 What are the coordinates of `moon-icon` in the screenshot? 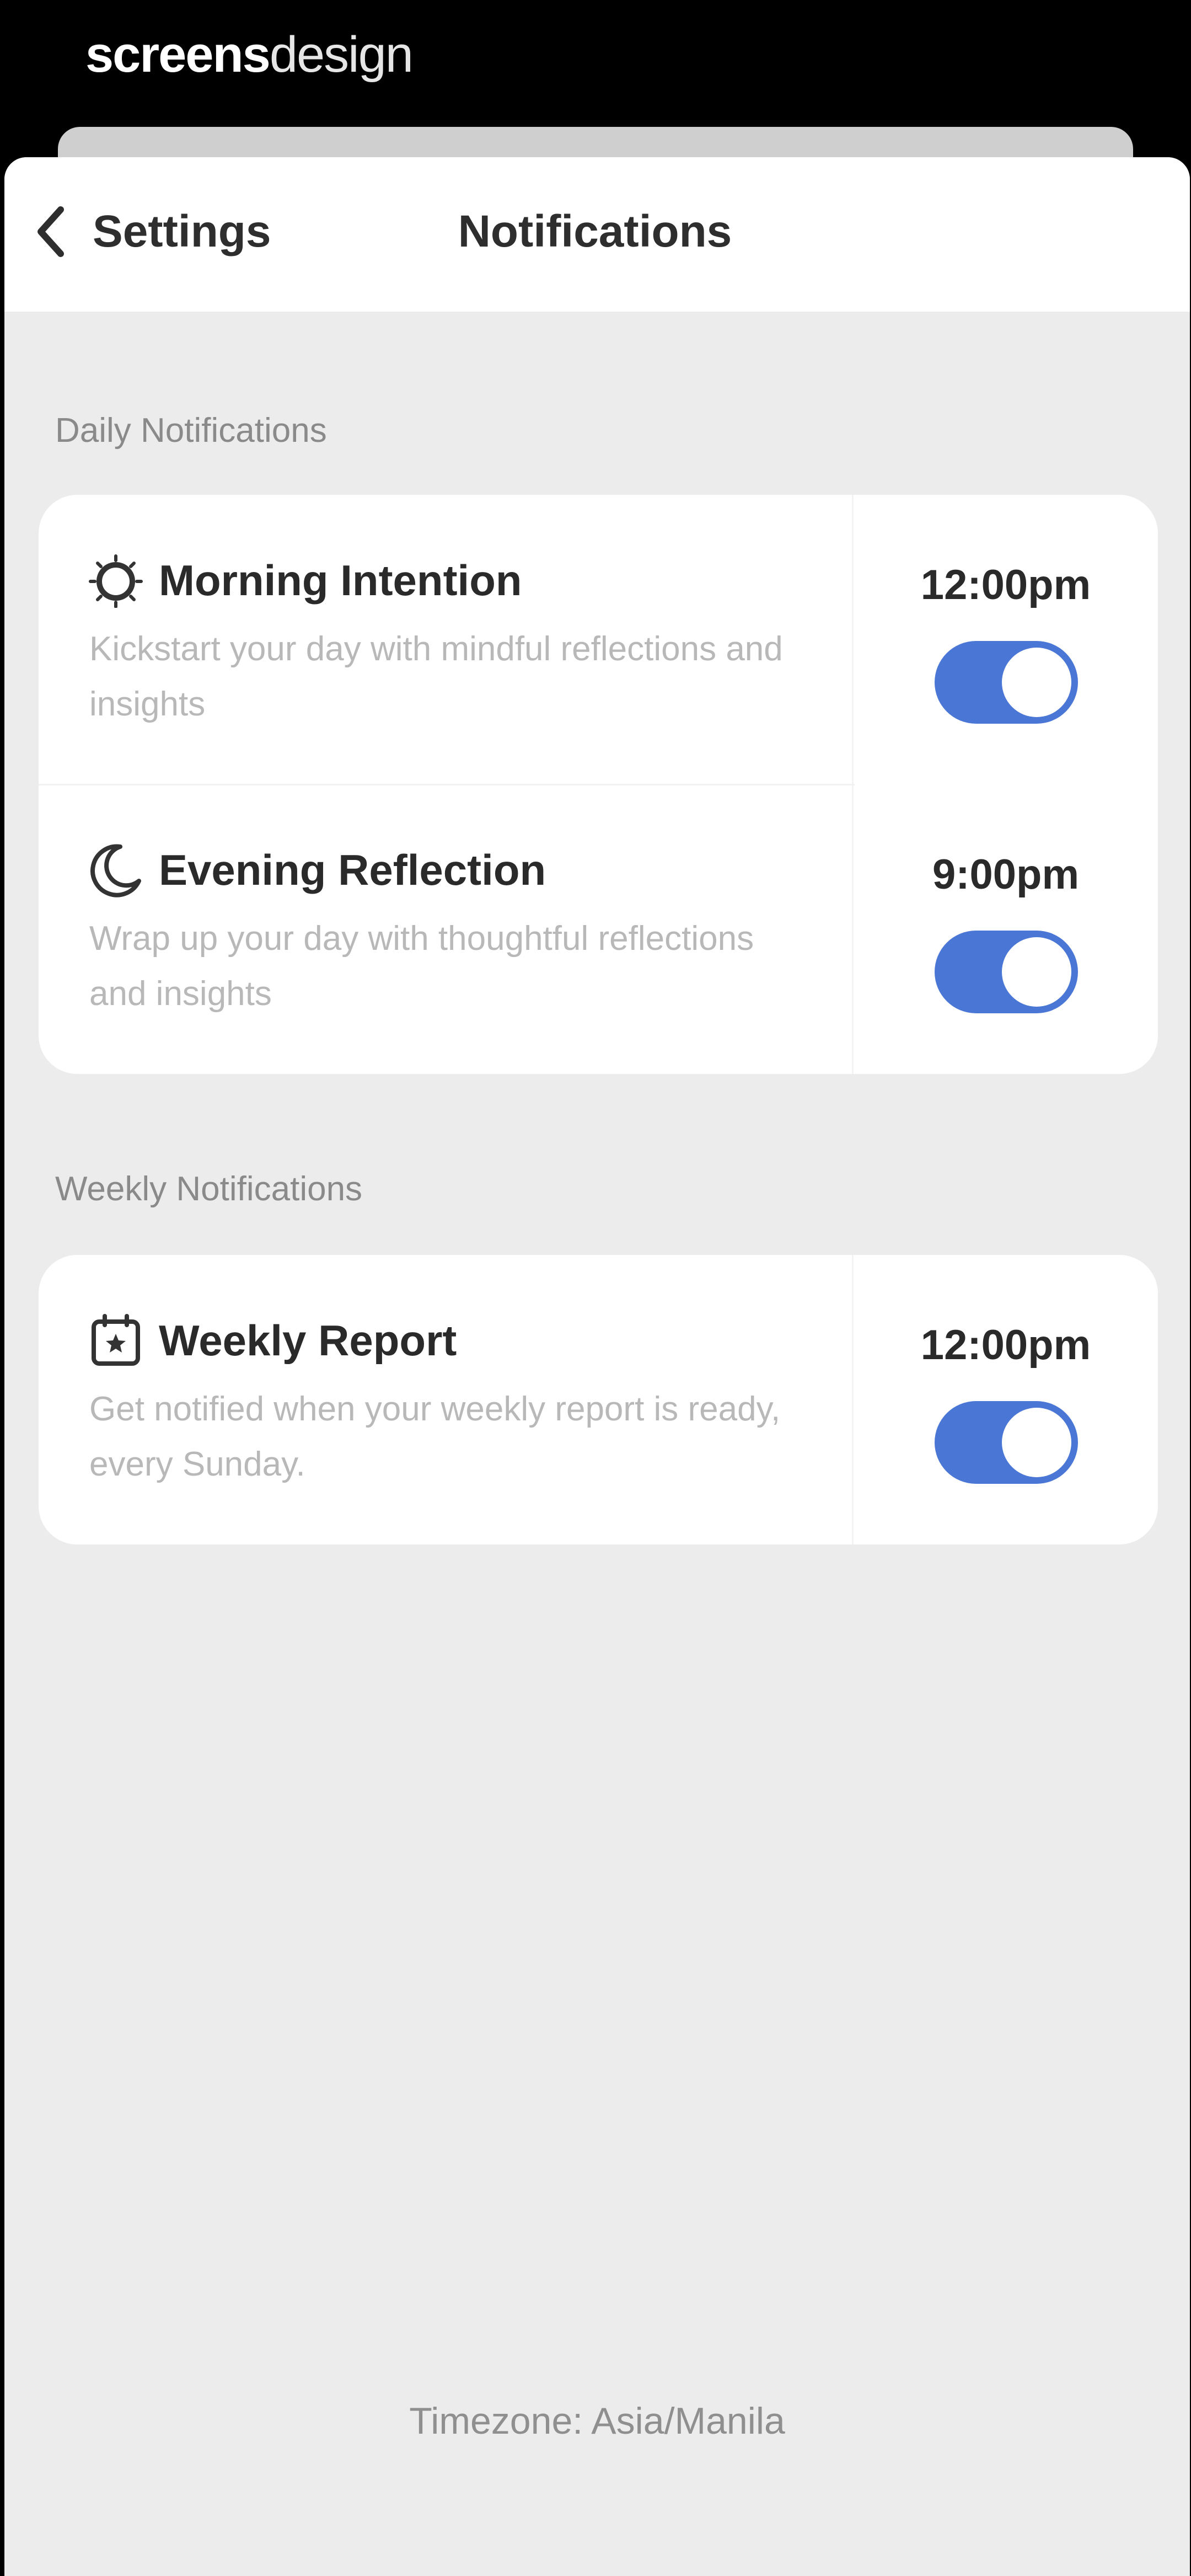 It's located at (116, 870).